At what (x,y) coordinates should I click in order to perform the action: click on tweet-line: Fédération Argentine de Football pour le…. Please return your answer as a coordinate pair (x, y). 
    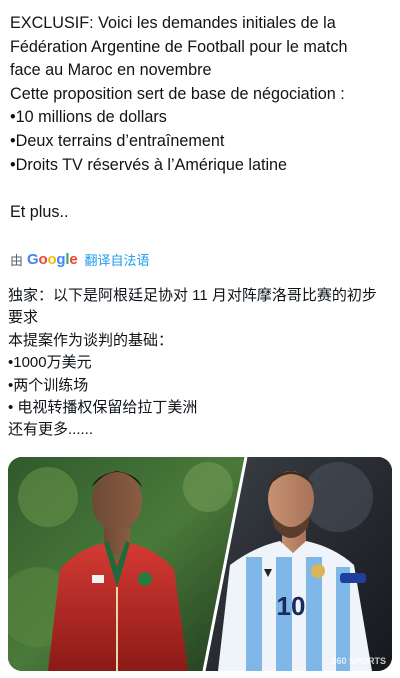
    Looking at the image, I should click on (179, 46).